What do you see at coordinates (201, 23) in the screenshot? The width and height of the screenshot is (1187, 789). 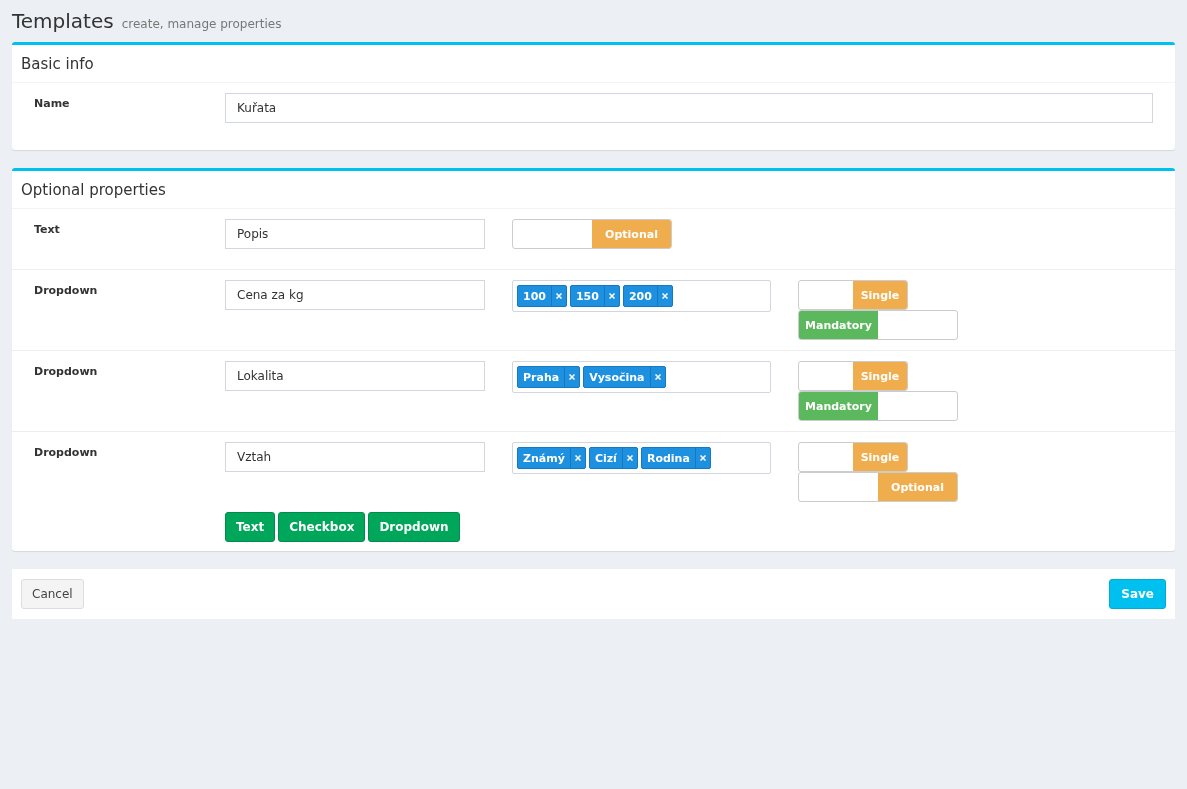 I see `page-subtitle: create, manage properties` at bounding box center [201, 23].